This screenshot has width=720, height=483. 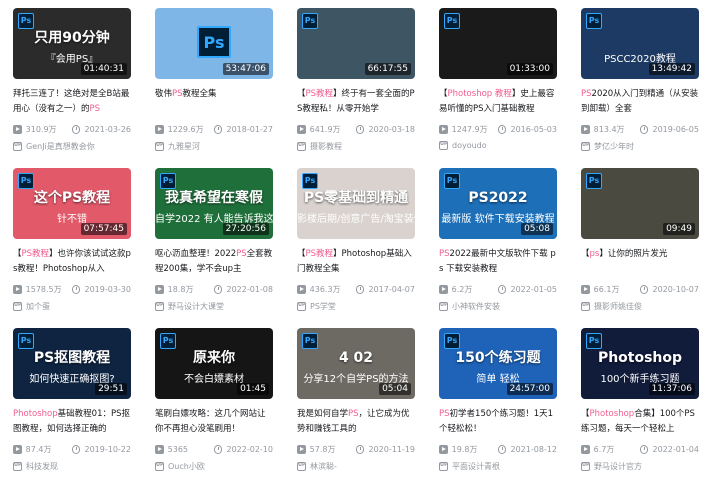 What do you see at coordinates (249, 129) in the screenshot?
I see `upload-date: 2018-01-27` at bounding box center [249, 129].